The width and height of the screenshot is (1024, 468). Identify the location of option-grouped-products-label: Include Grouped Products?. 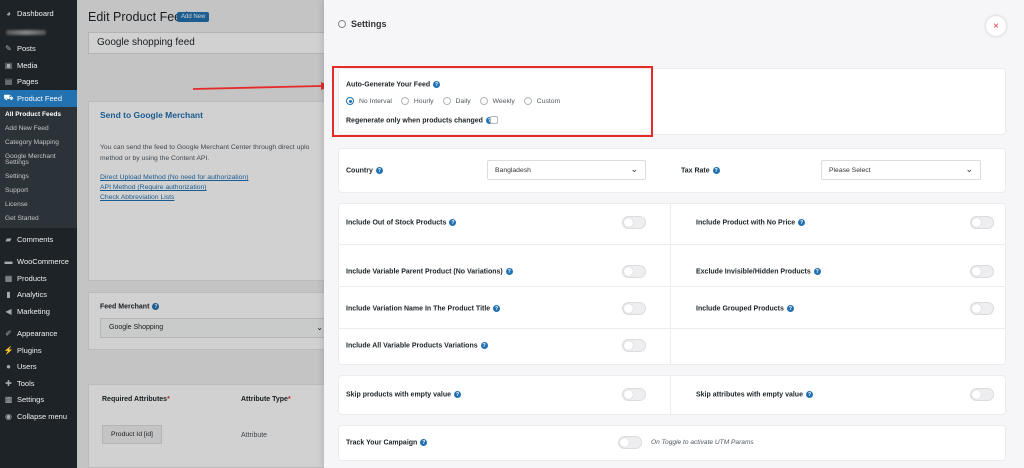
(745, 309).